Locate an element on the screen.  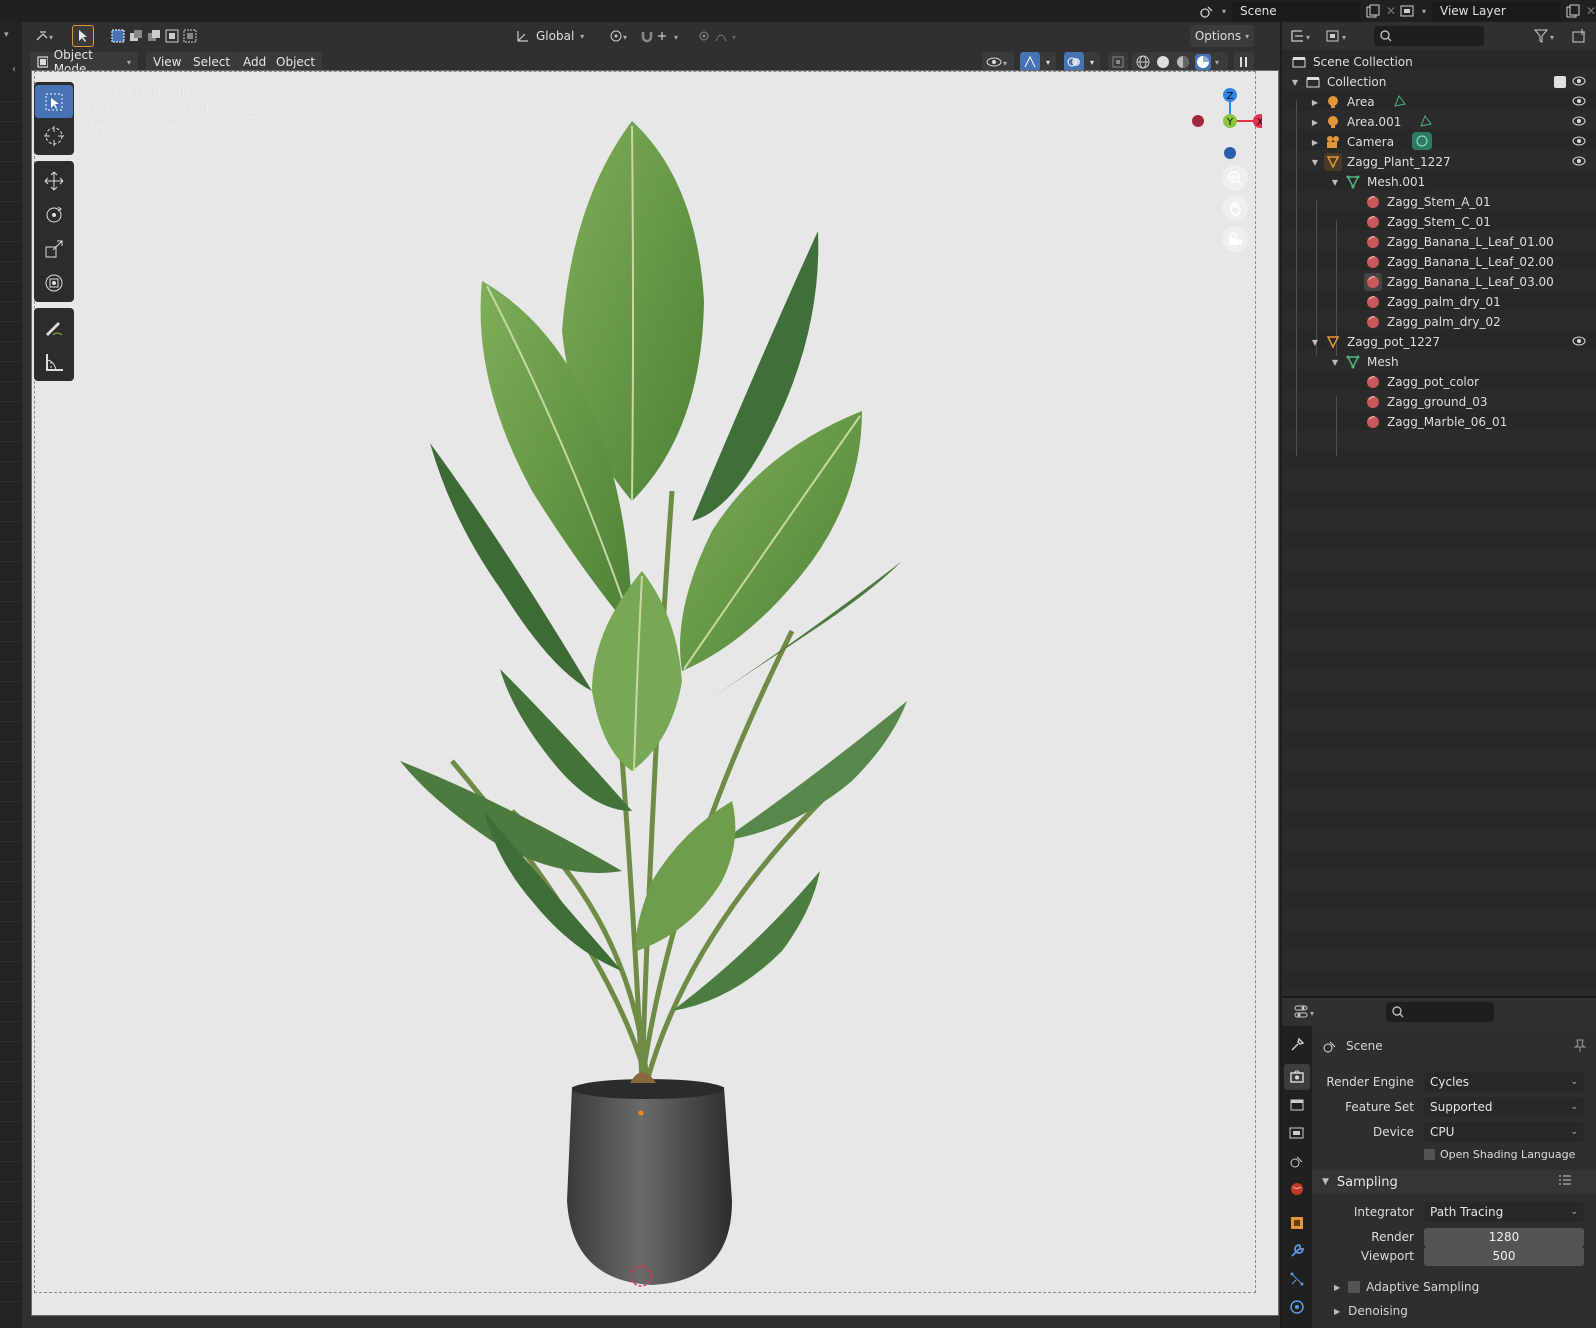
rendered-shading-icon is located at coordinates (1203, 62).